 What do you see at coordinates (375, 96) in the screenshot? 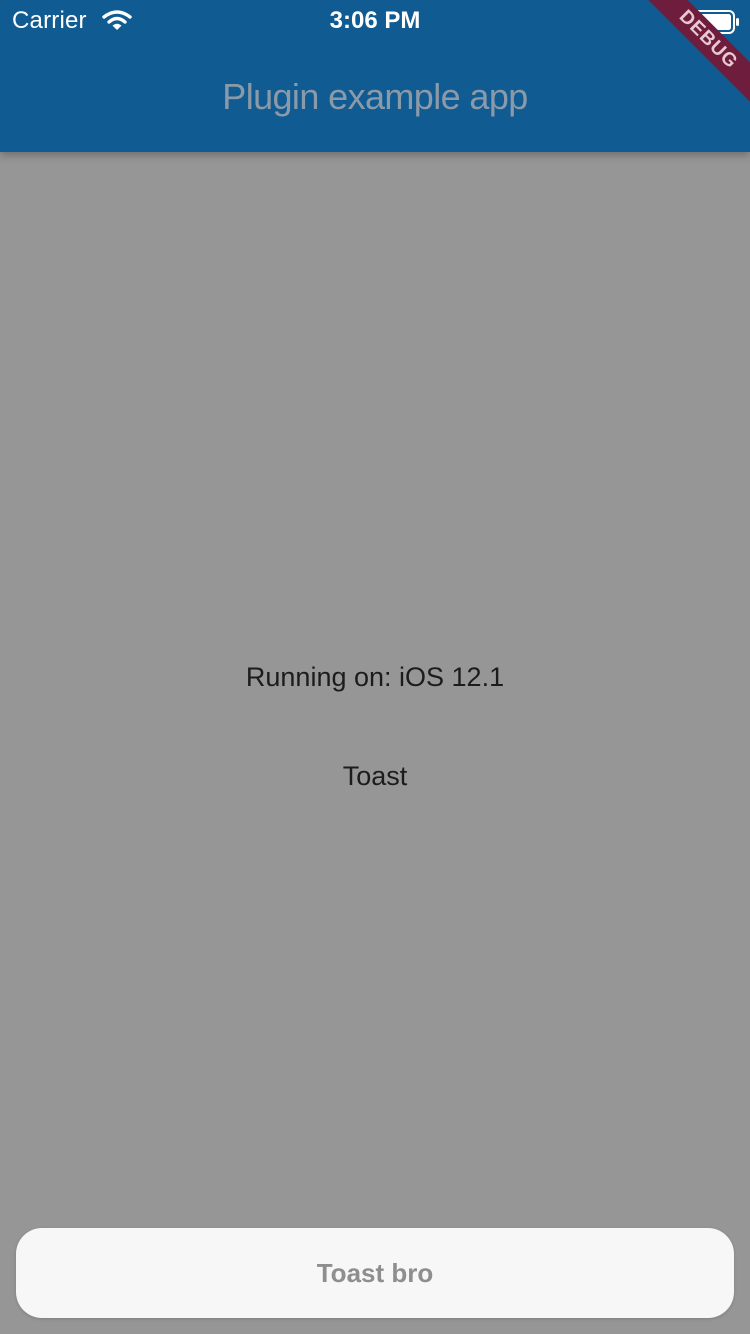
I see `app-bar-title: Plugin example app` at bounding box center [375, 96].